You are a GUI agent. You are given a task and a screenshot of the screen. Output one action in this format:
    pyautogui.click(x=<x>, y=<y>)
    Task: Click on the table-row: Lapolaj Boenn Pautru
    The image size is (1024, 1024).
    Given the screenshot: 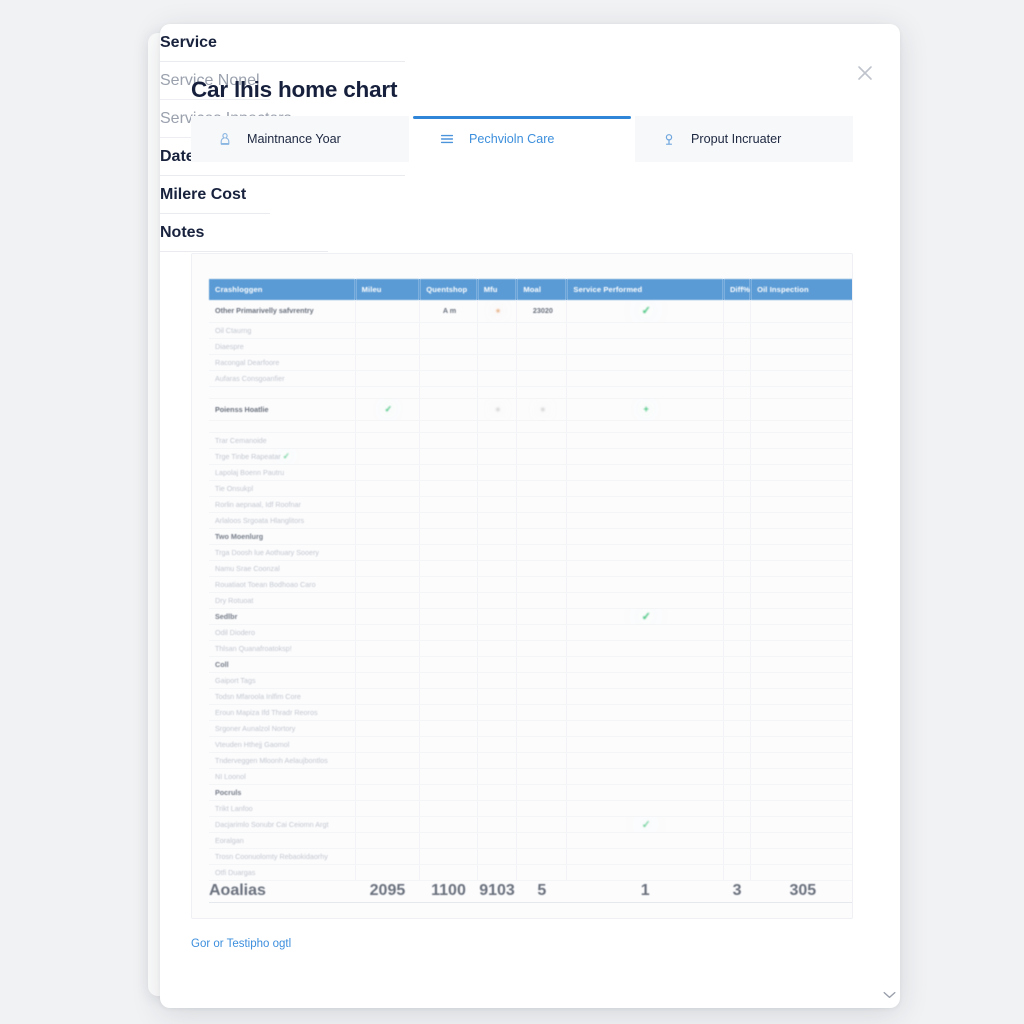 What is the action you would take?
    pyautogui.click(x=530, y=472)
    